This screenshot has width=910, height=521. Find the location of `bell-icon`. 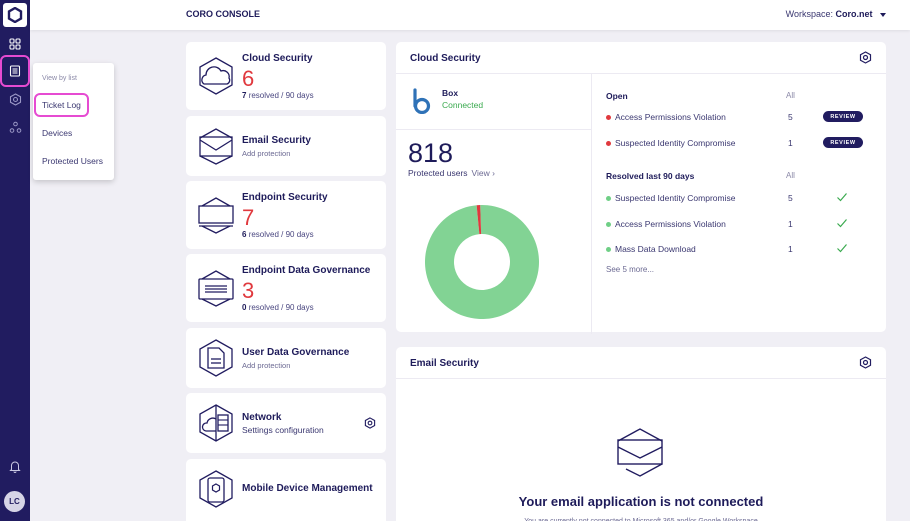

bell-icon is located at coordinates (15, 467).